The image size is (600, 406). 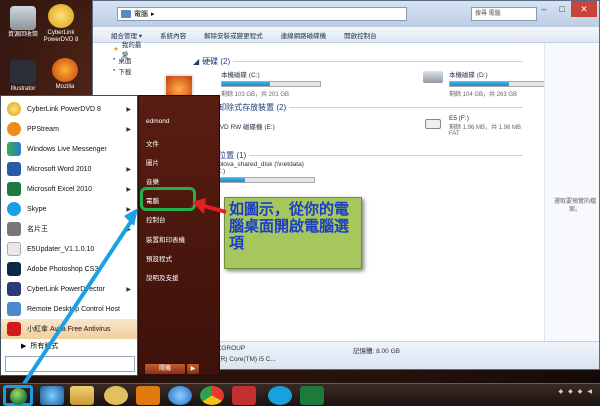 I want to click on remote-display-icon, so click(x=14, y=309).